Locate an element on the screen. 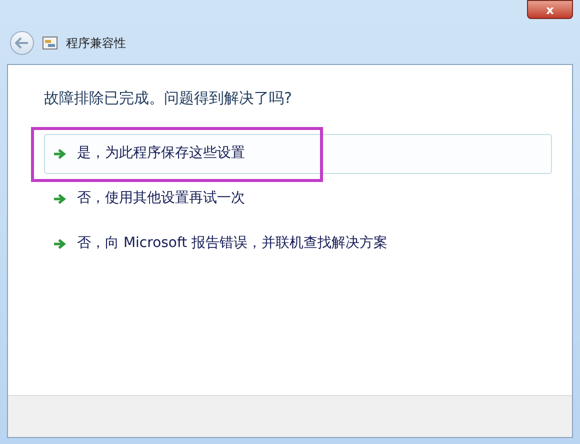 The height and width of the screenshot is (444, 580). heading: 故障排除已完成。问题得到解决了吗? is located at coordinates (168, 98).